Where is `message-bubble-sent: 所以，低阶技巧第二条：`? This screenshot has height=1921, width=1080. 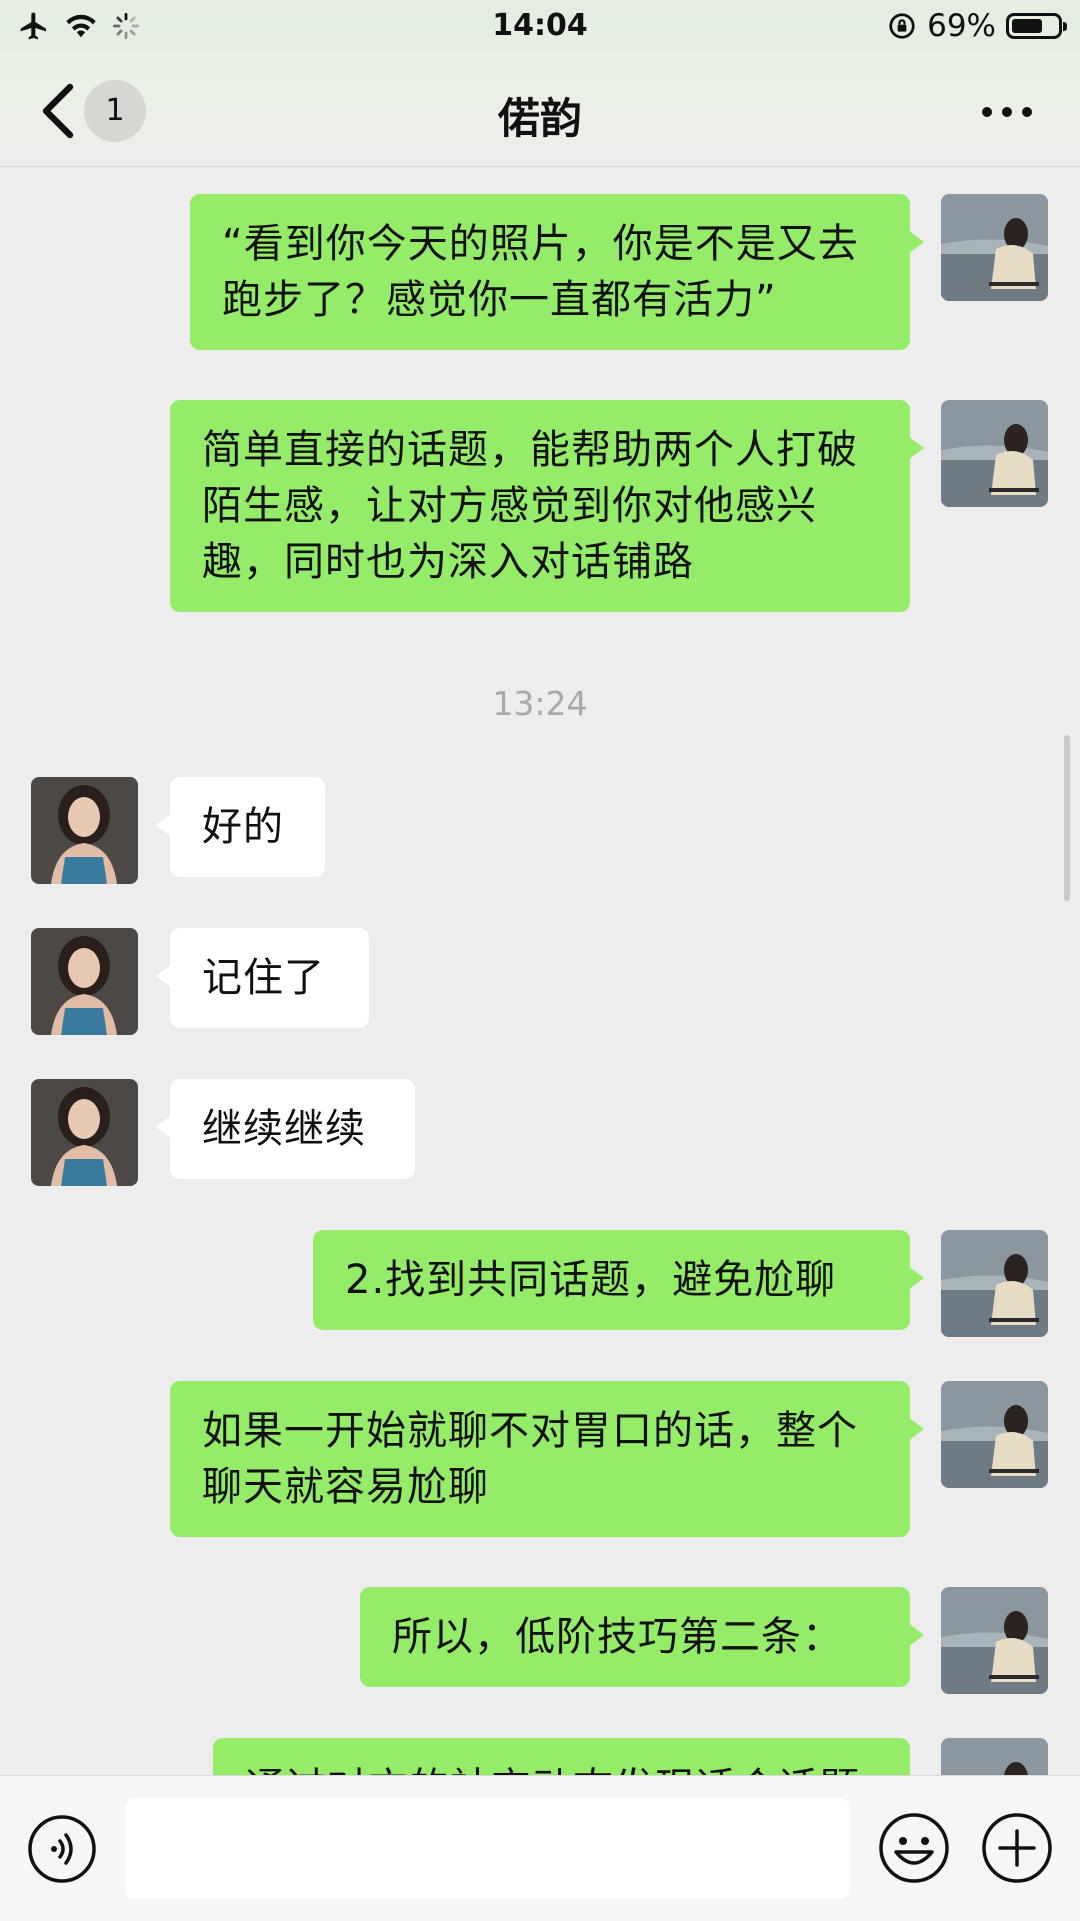
message-bubble-sent: 所以，低阶技巧第二条： is located at coordinates (642, 1637).